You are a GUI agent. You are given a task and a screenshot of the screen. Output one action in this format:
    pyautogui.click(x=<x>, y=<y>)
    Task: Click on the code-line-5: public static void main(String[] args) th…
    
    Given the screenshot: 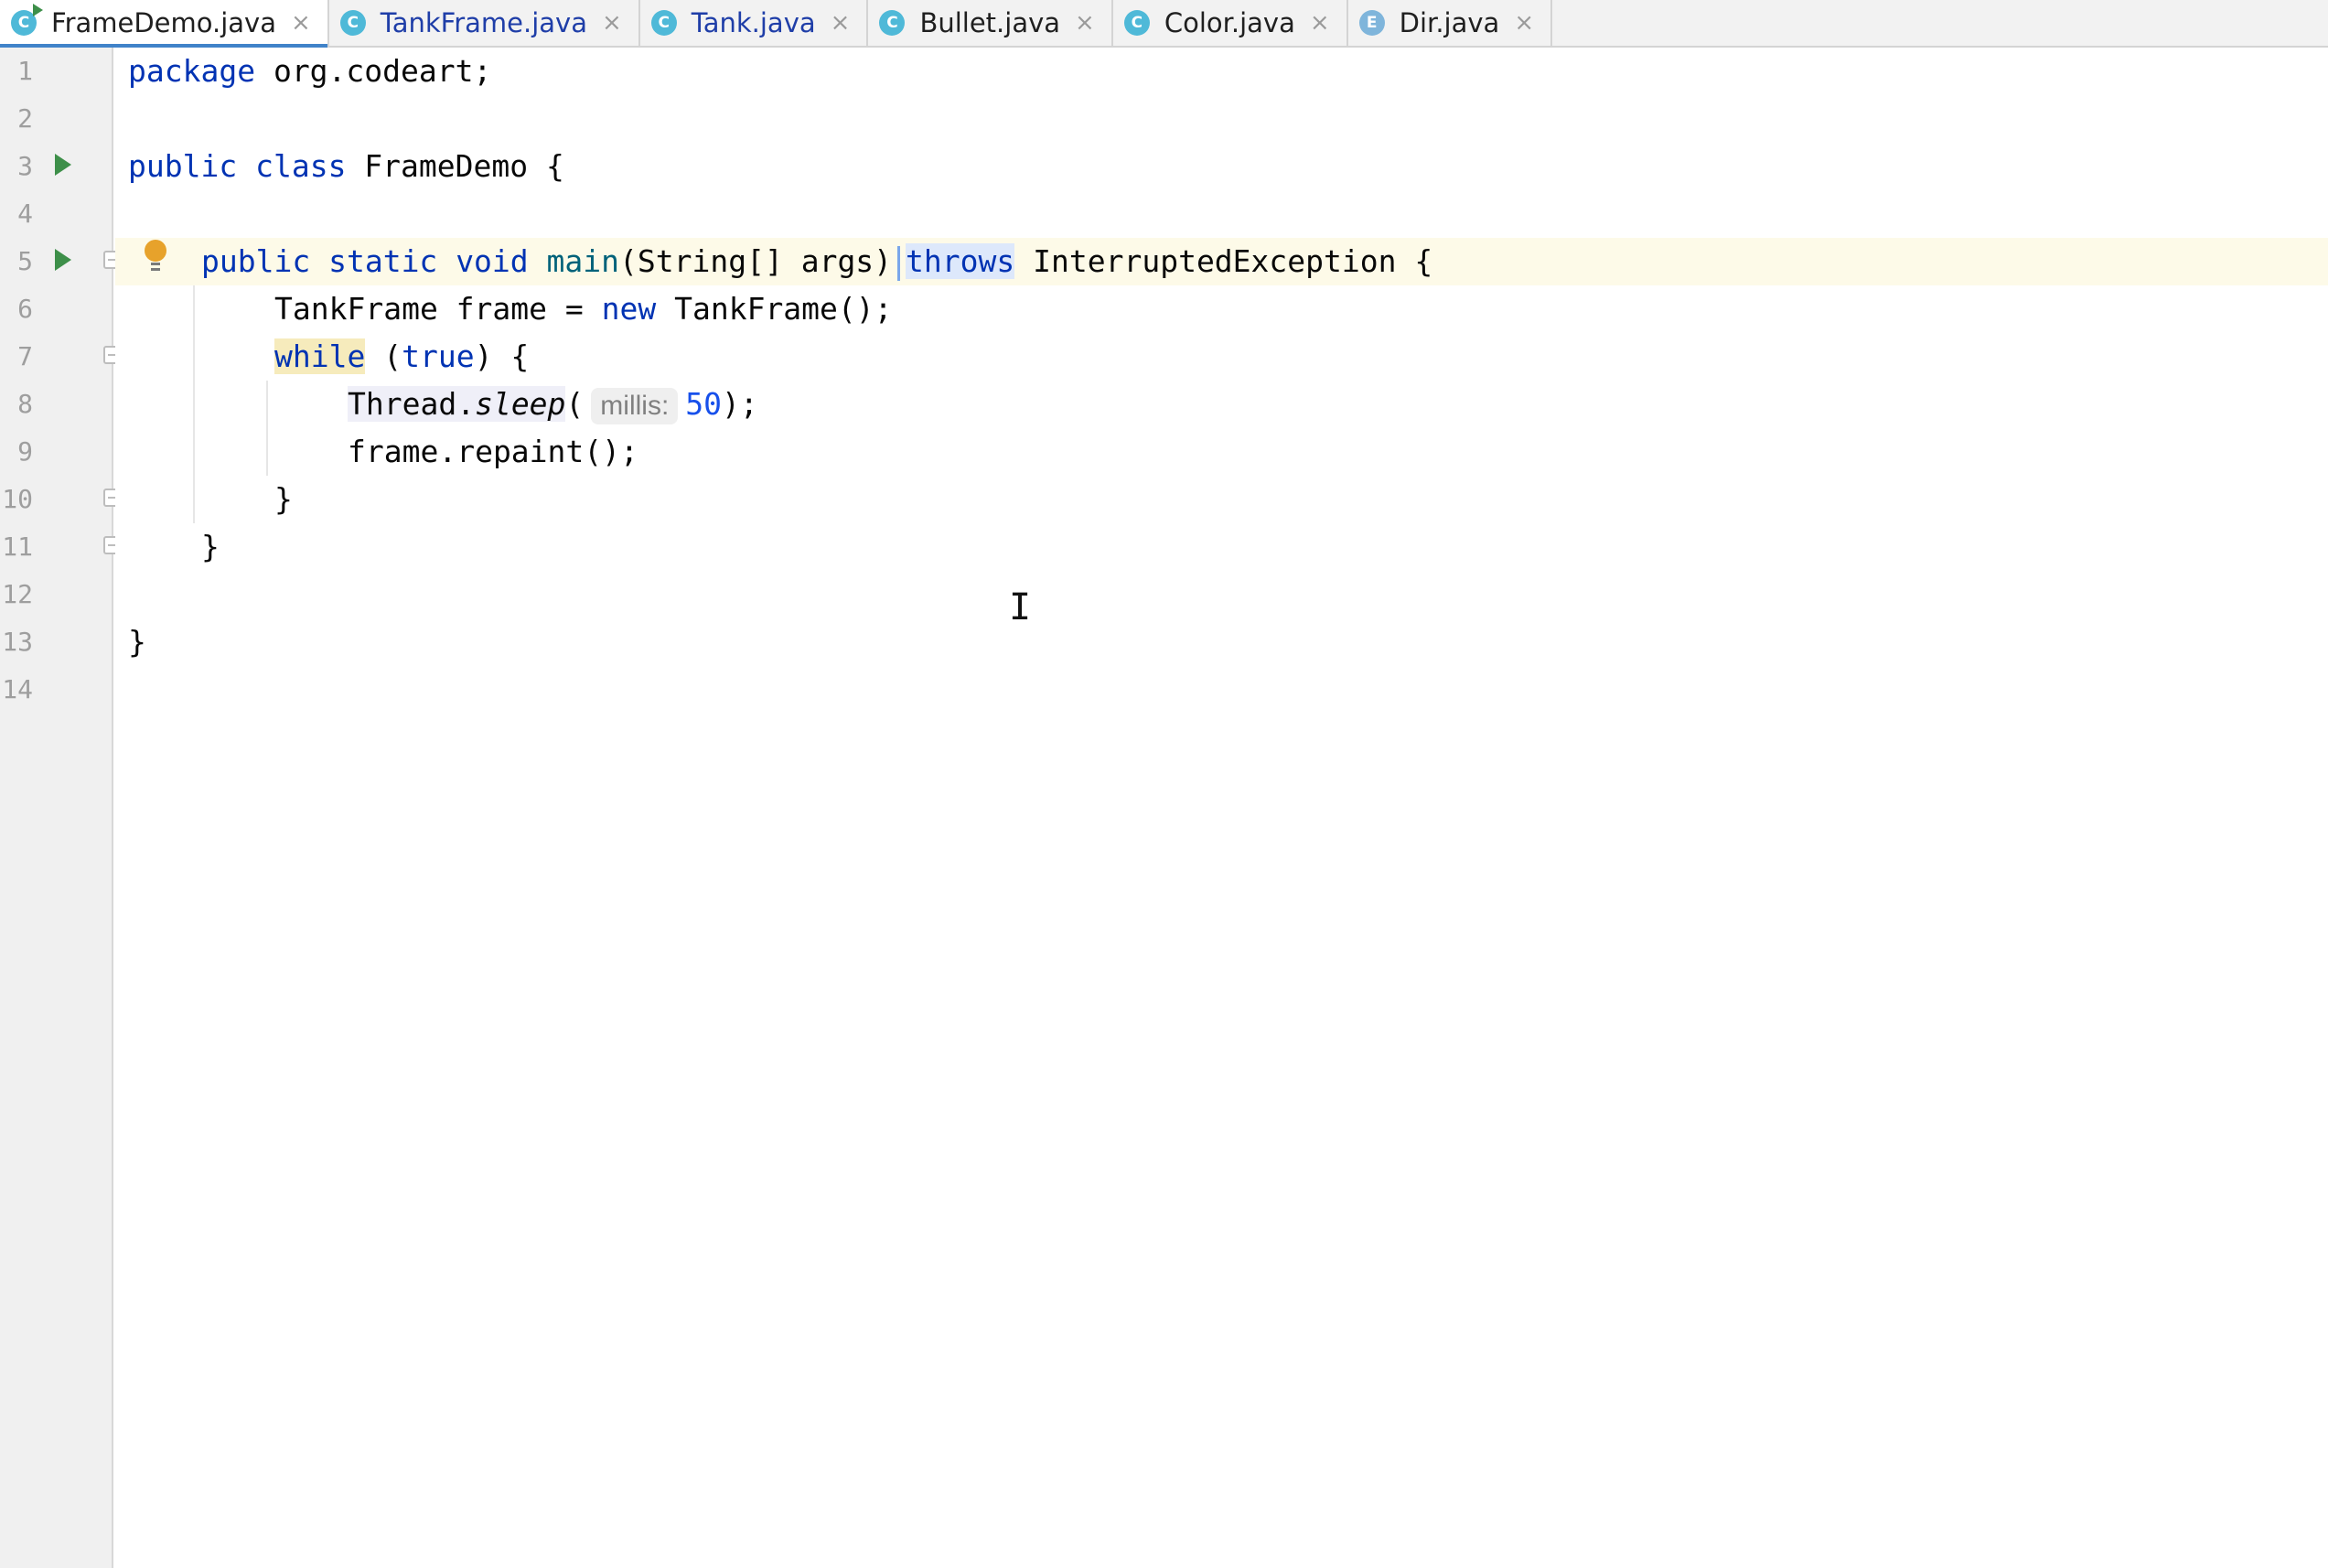 What is the action you would take?
    pyautogui.click(x=817, y=262)
    